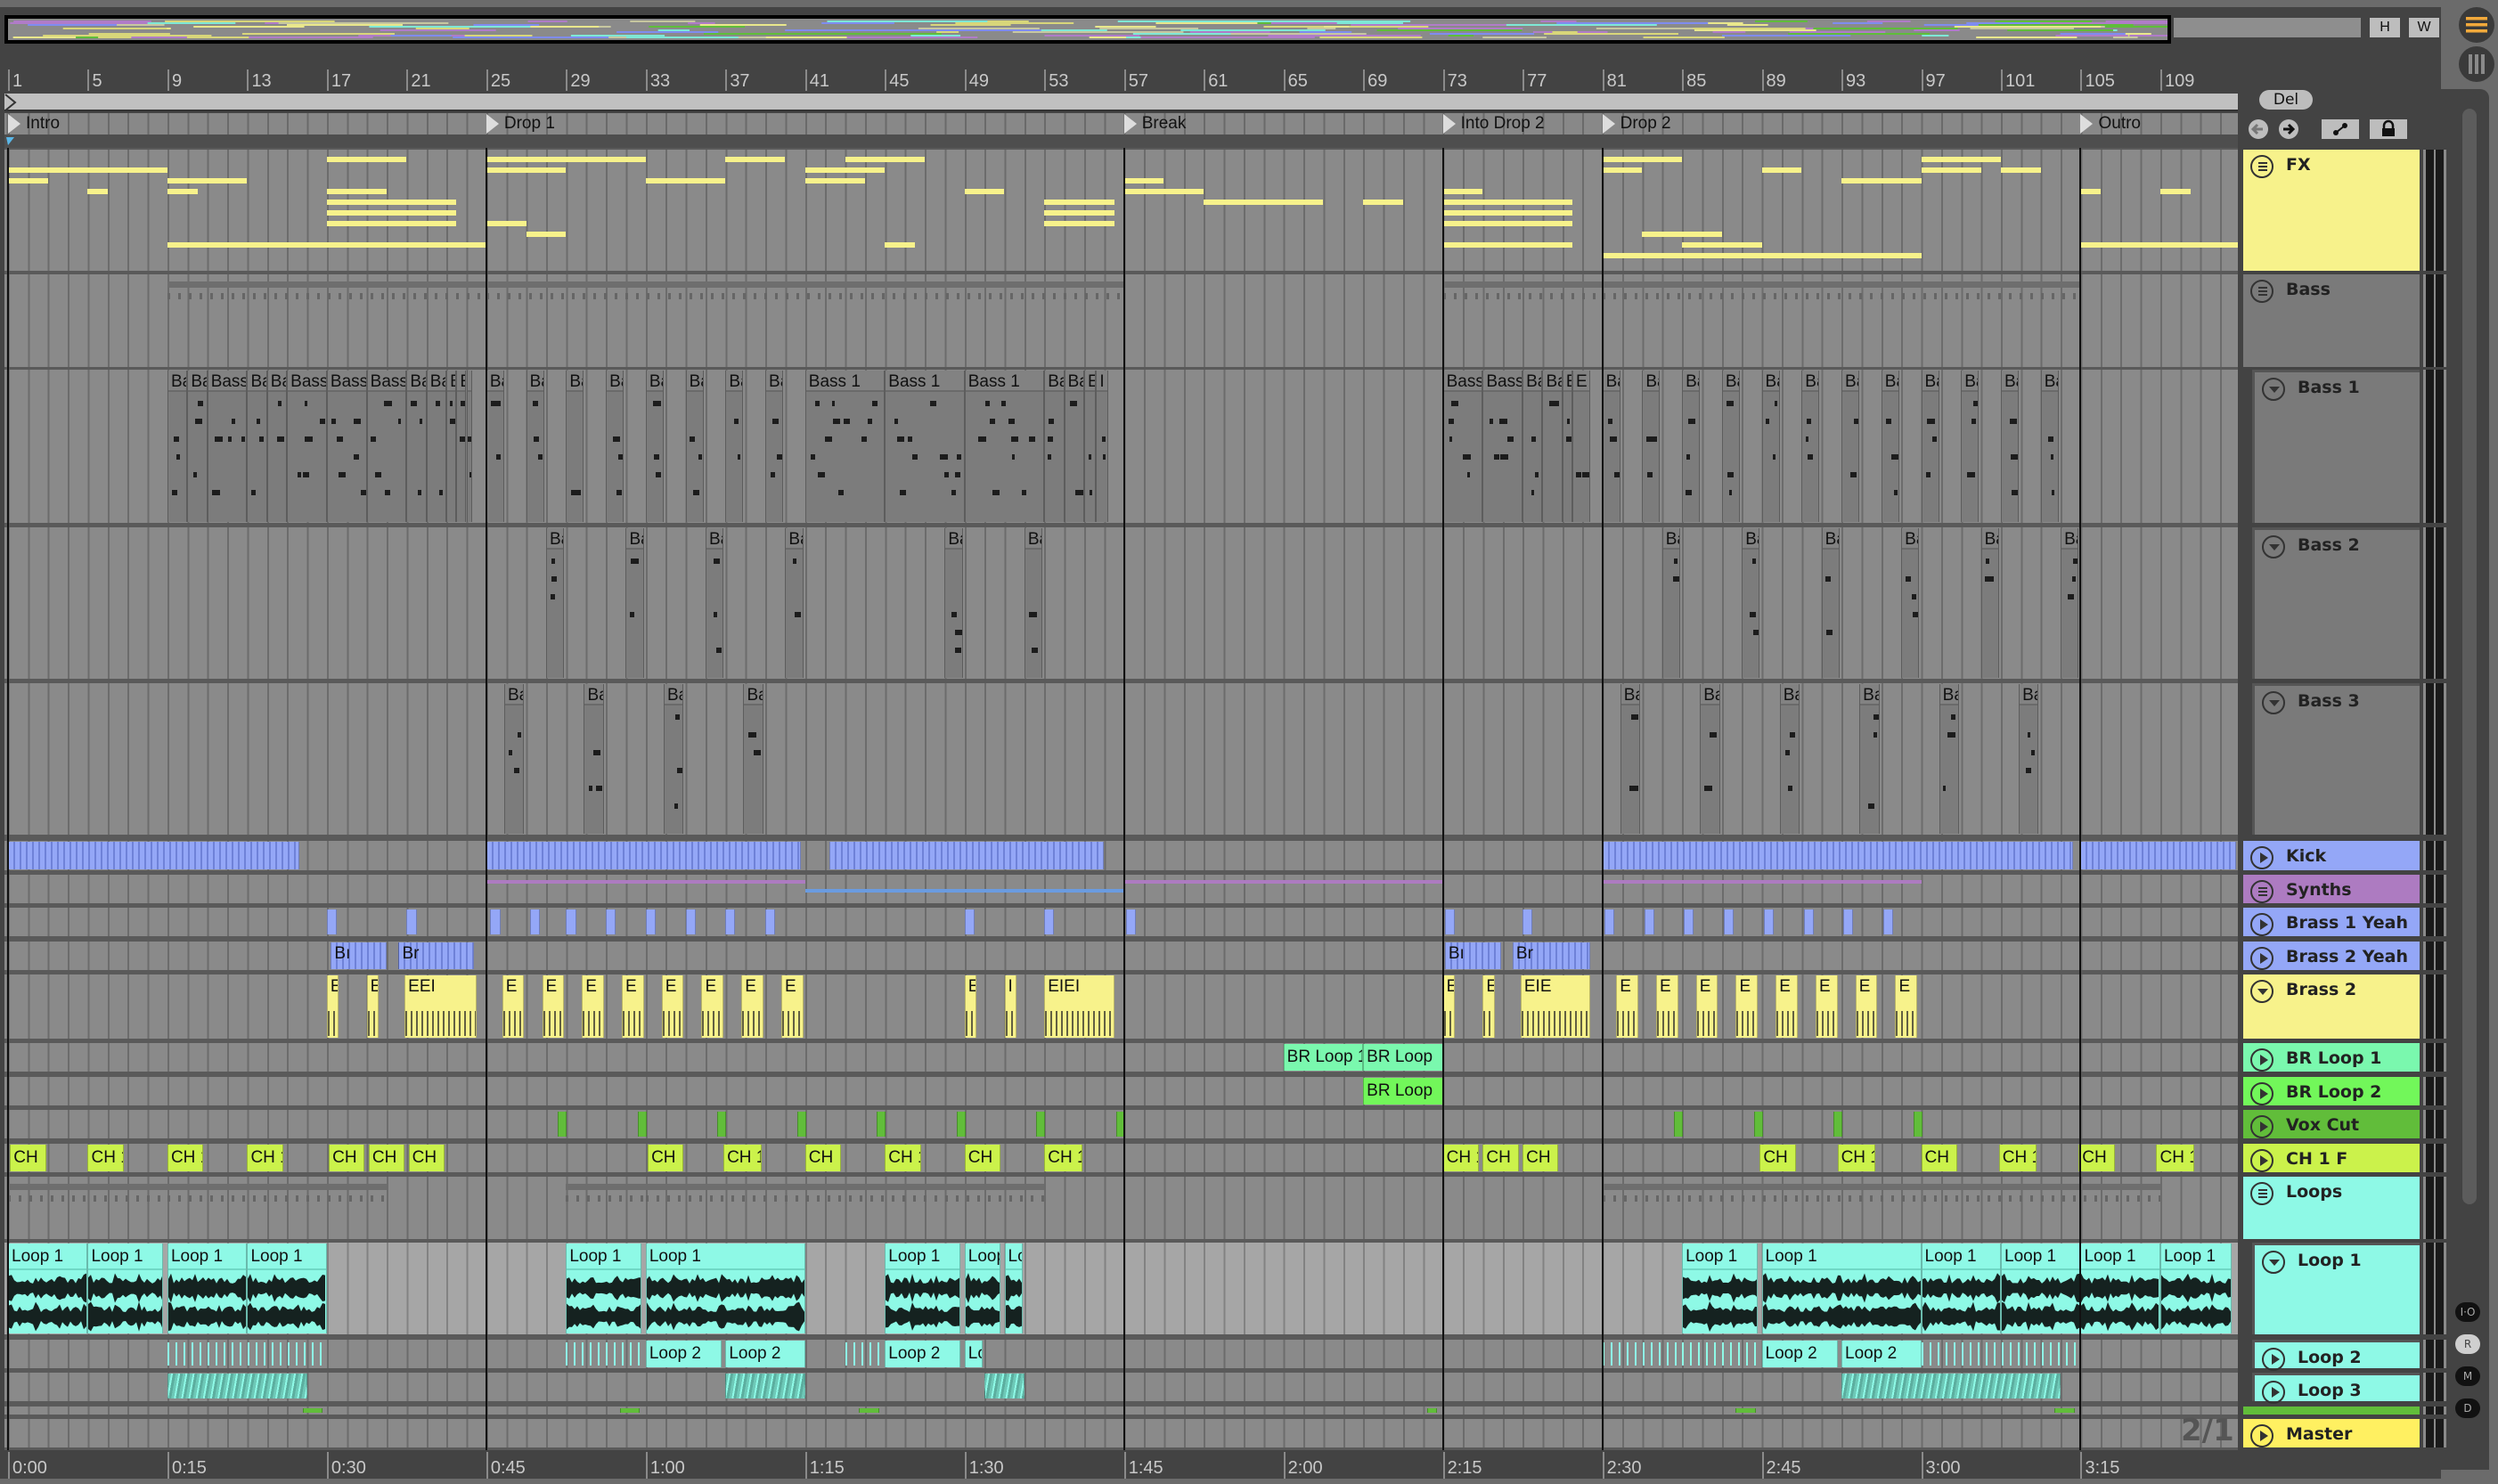 This screenshot has width=2498, height=1484. I want to click on clip: EIE, so click(1555, 1007).